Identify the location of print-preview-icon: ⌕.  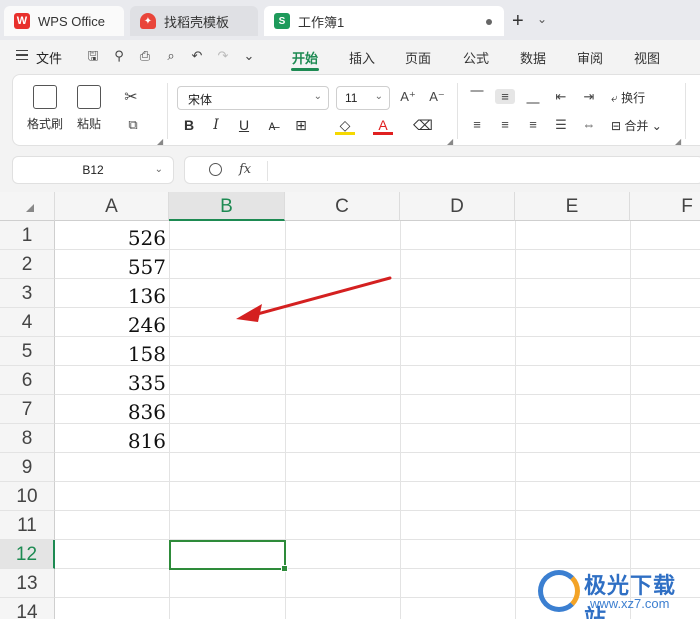
(171, 56).